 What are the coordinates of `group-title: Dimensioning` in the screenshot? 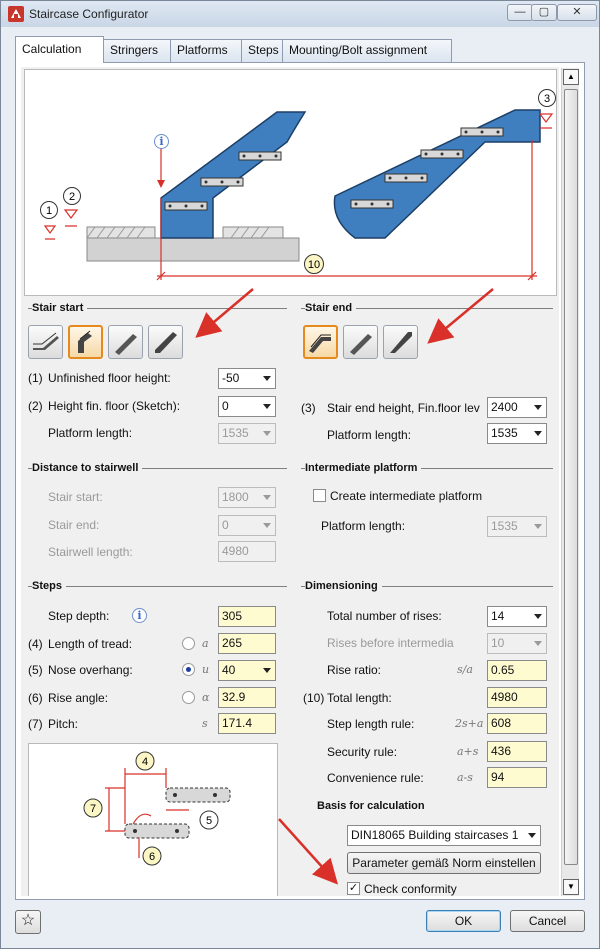 It's located at (343, 586).